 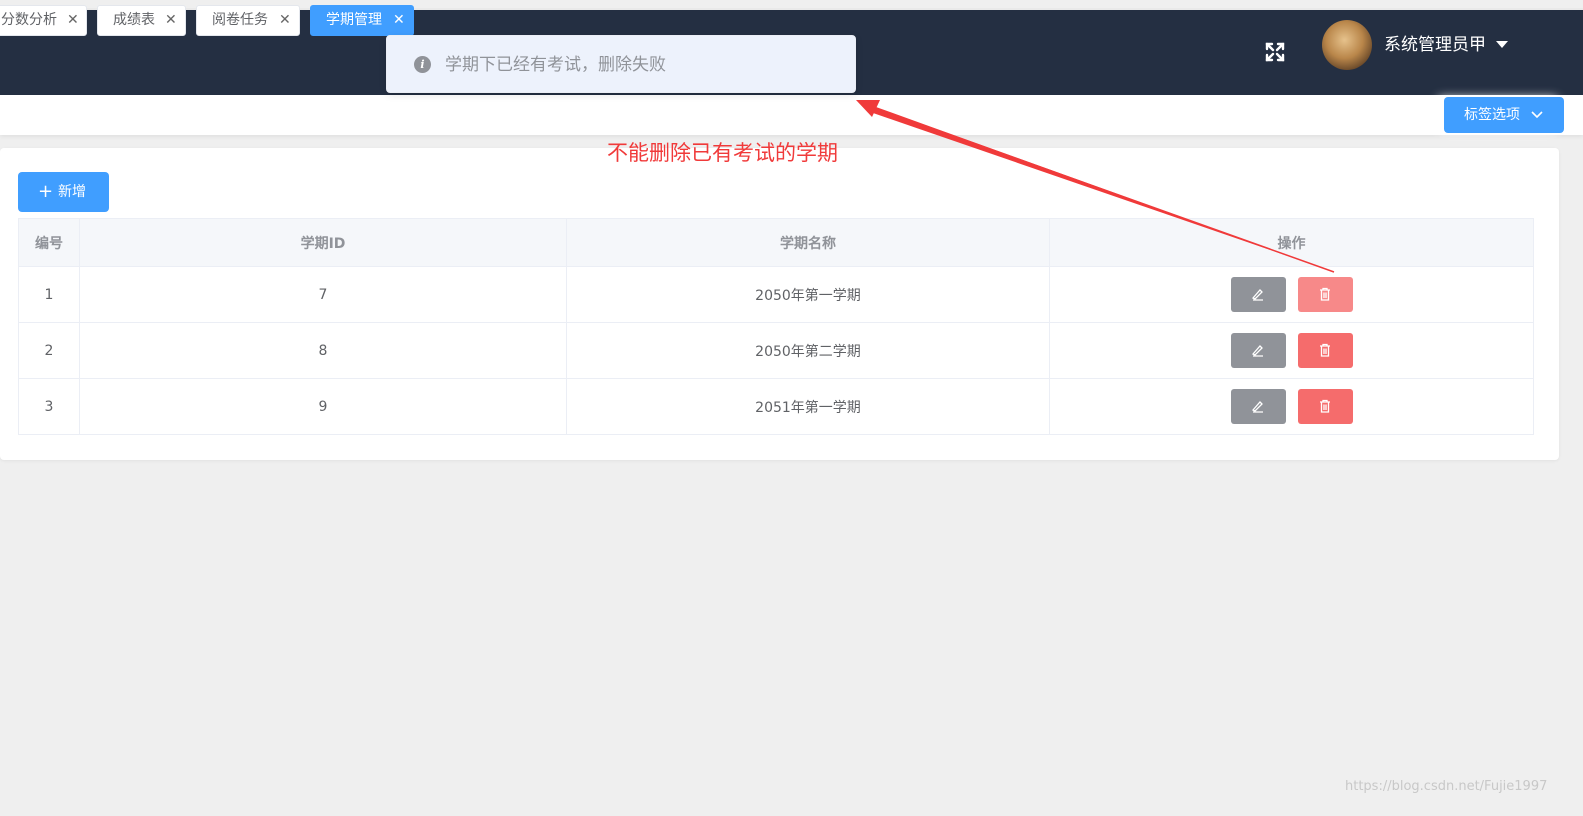 I want to click on tag-grade-table: 成绩表 ✕, so click(x=141, y=20).